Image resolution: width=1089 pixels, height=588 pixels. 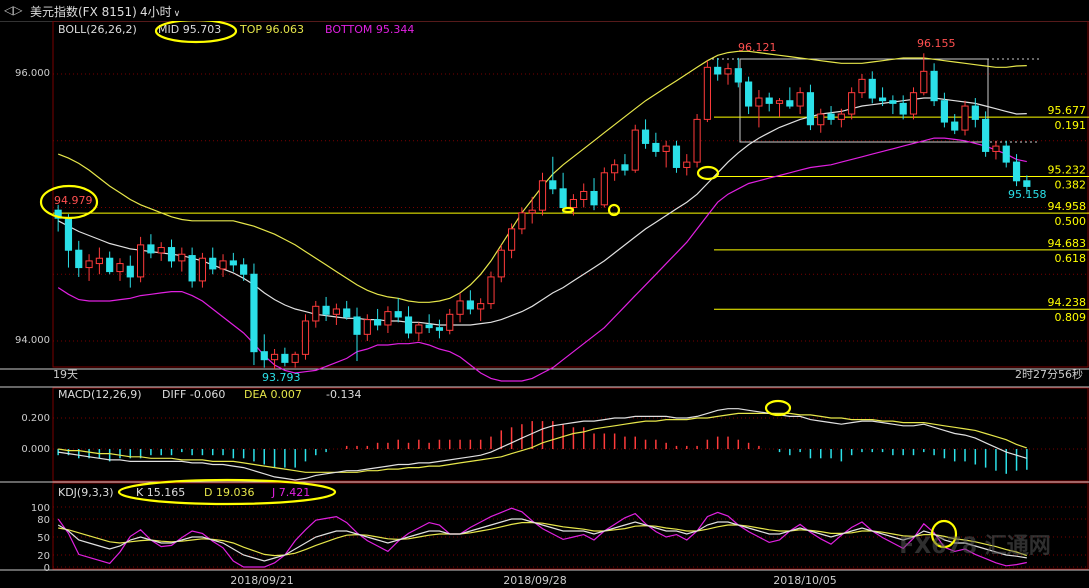 I want to click on fib-price-label: 94.958, so click(x=1067, y=206).